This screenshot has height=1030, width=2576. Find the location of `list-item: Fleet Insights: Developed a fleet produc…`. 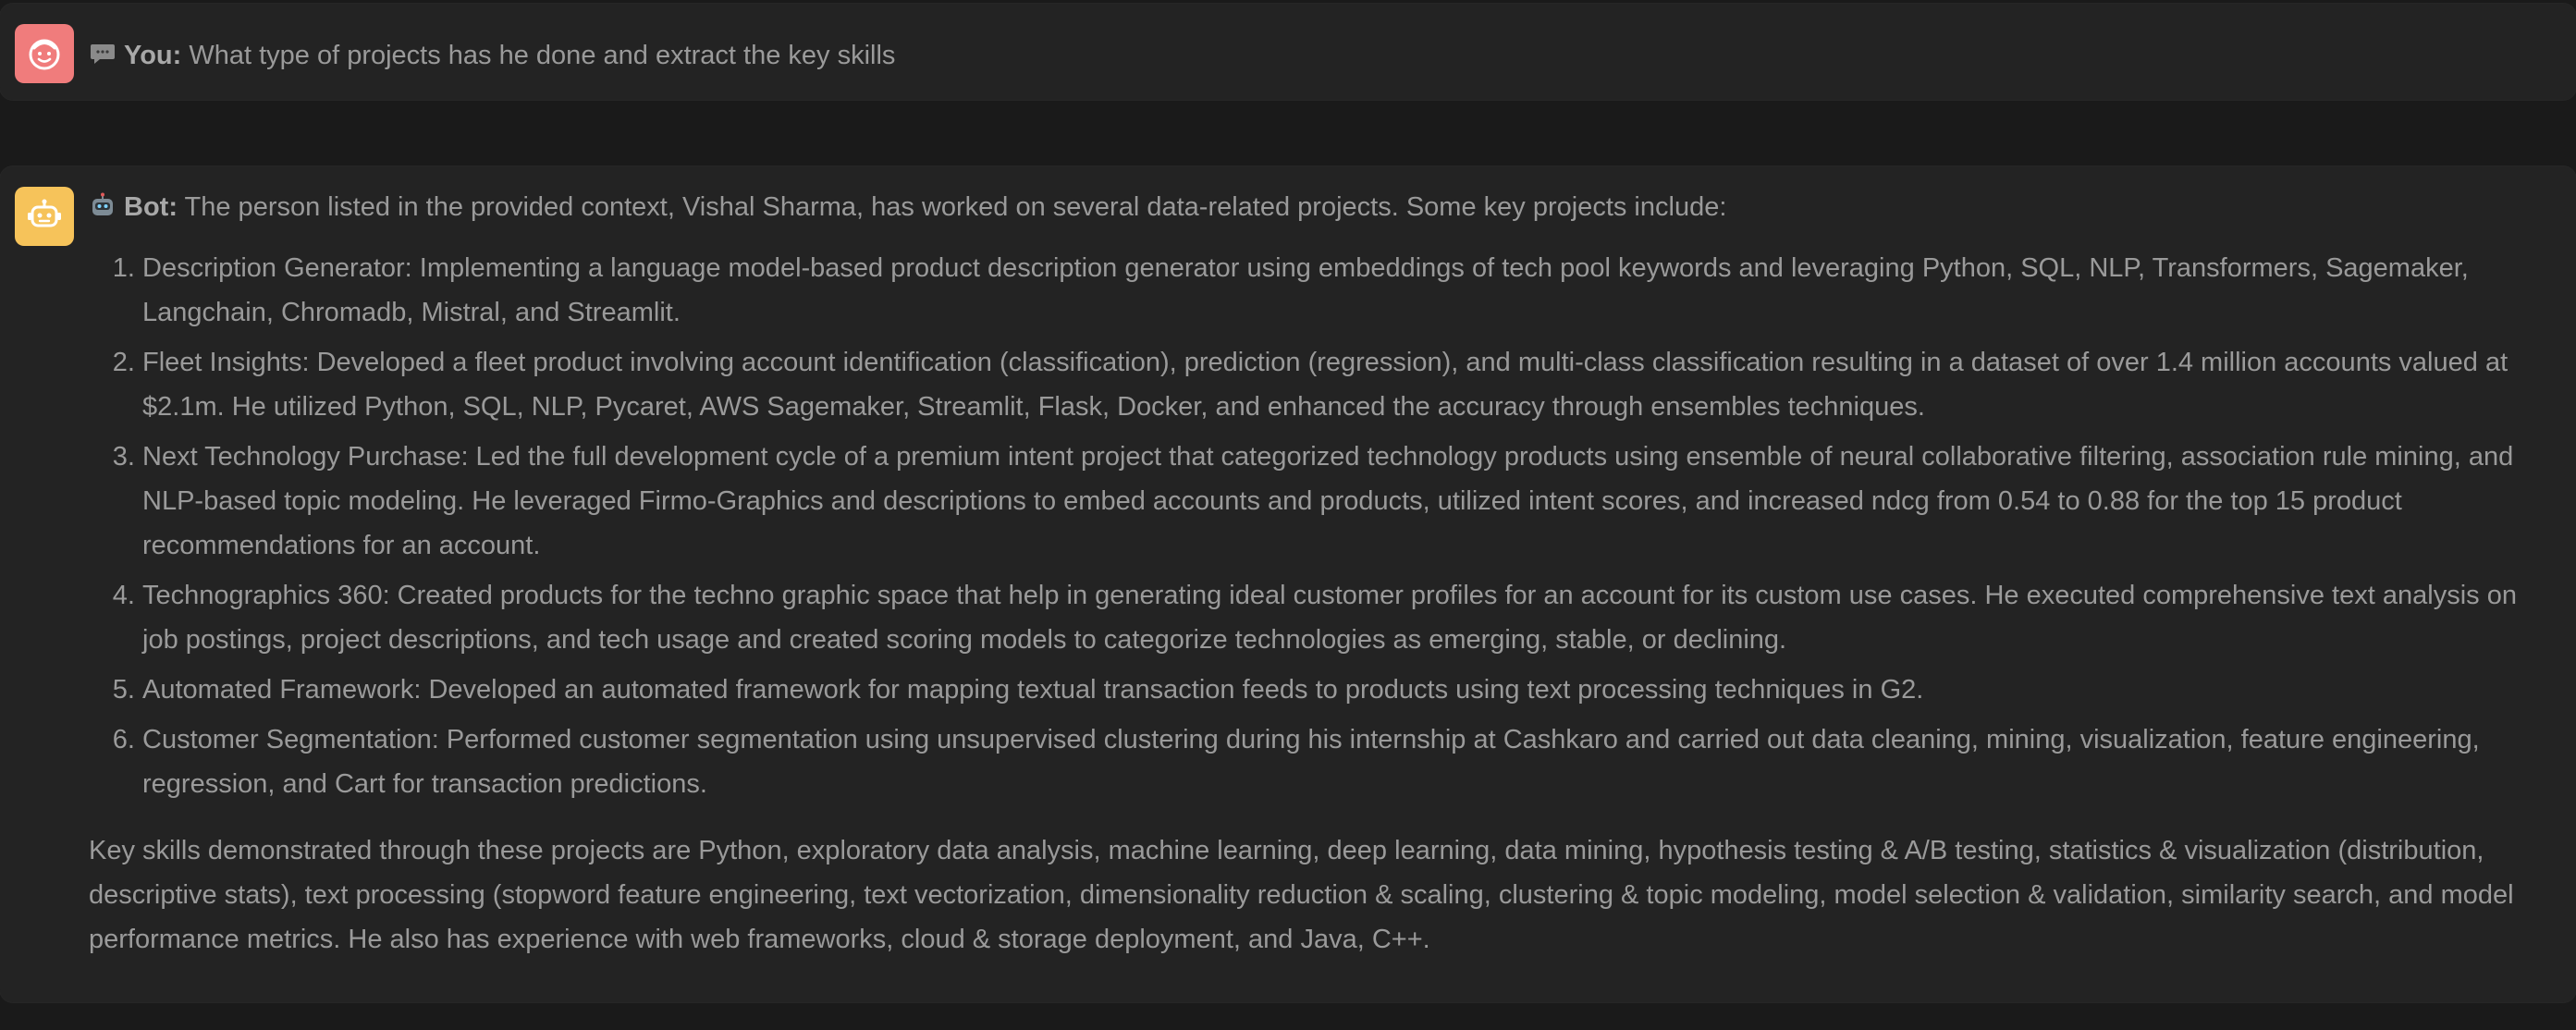

list-item: Fleet Insights: Developed a fleet produc… is located at coordinates (1349, 384).